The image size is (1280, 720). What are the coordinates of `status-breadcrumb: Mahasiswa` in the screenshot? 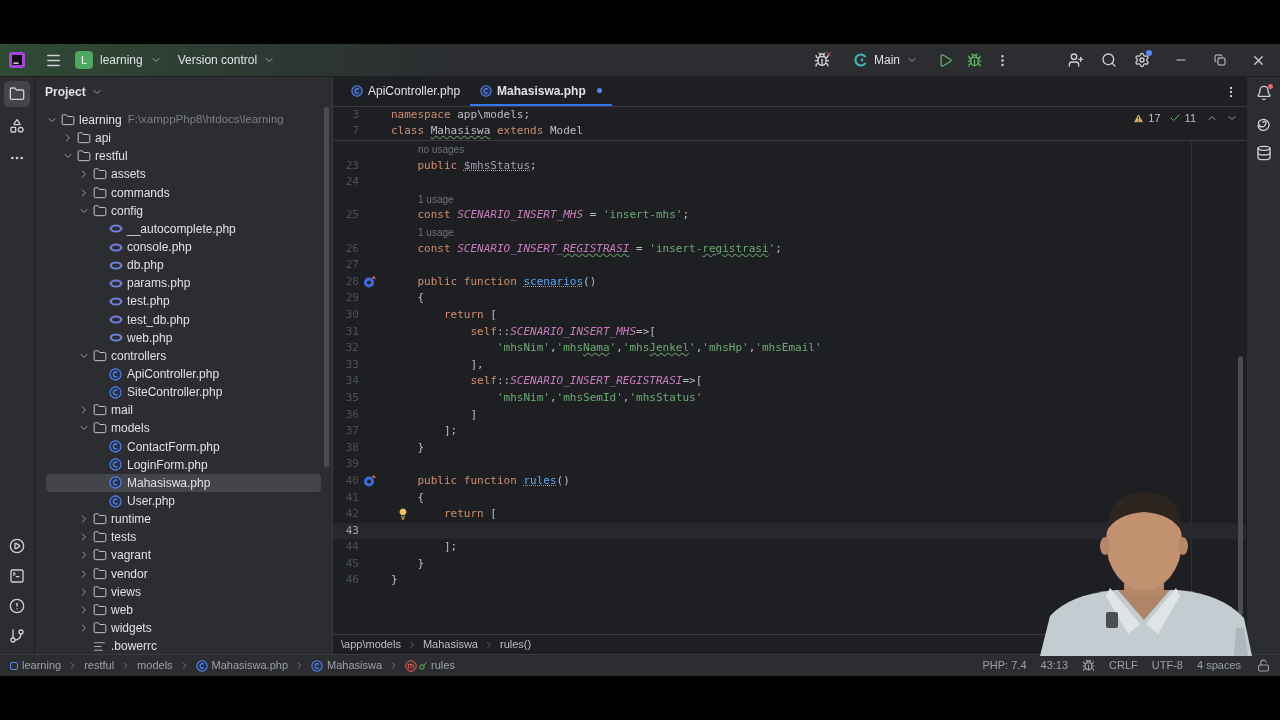 It's located at (355, 665).